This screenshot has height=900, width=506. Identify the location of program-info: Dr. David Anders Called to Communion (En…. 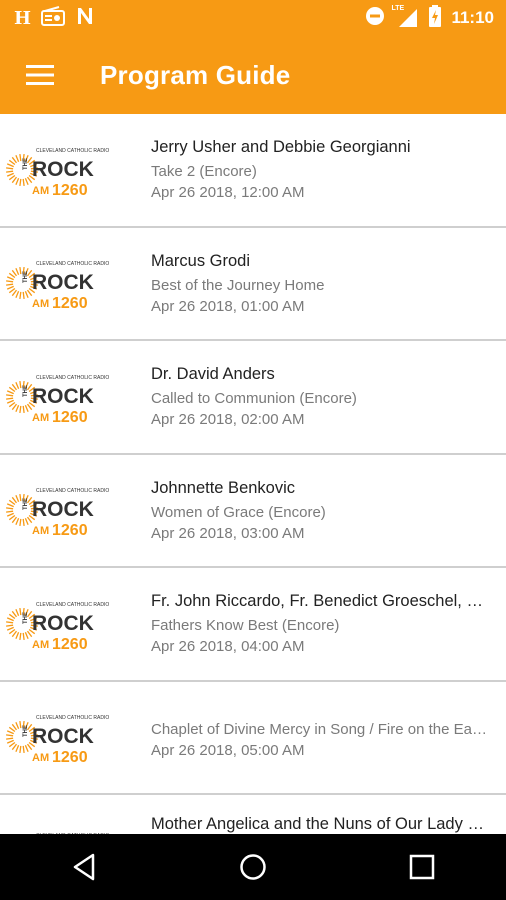
(321, 396).